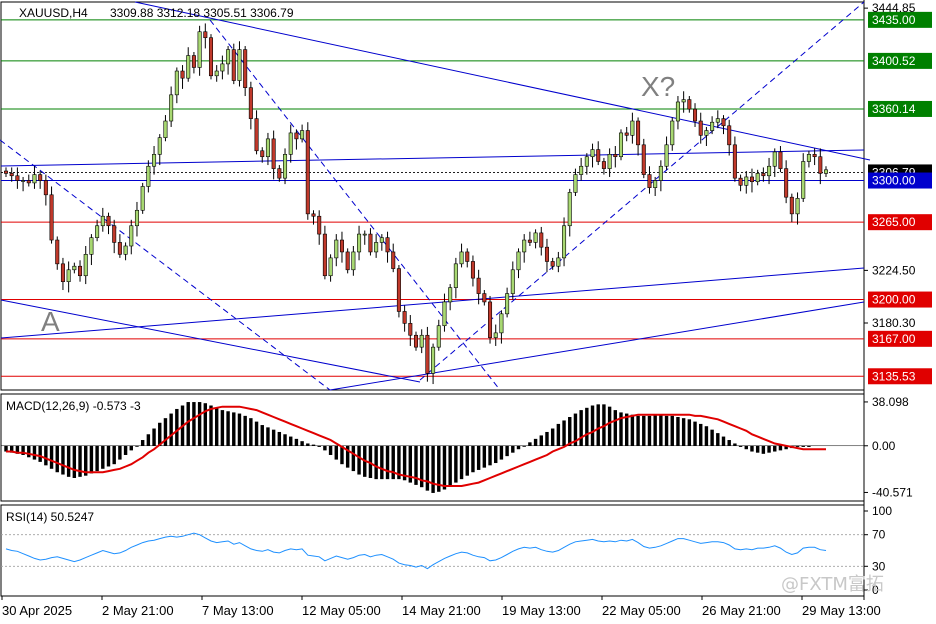  I want to click on macd-tick-label: -40.571, so click(892, 492).